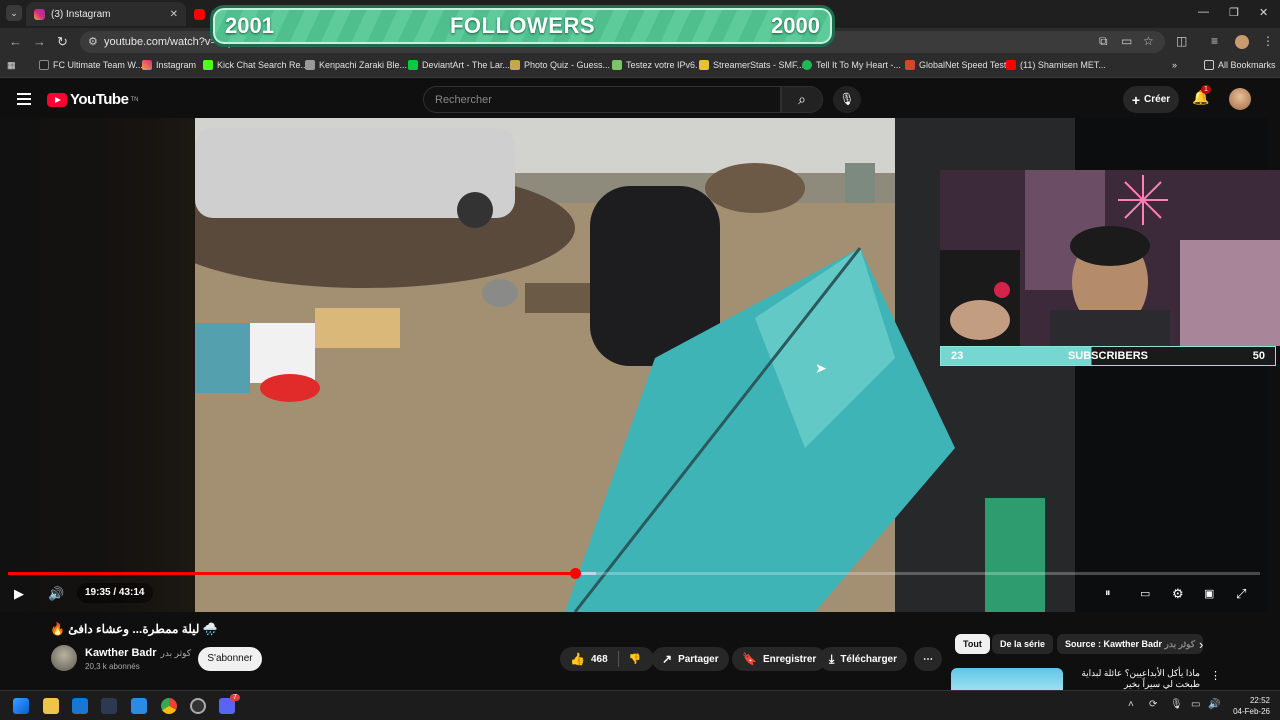 The width and height of the screenshot is (1280, 720). What do you see at coordinates (1007, 679) in the screenshot?
I see `related-video-thumbnail` at bounding box center [1007, 679].